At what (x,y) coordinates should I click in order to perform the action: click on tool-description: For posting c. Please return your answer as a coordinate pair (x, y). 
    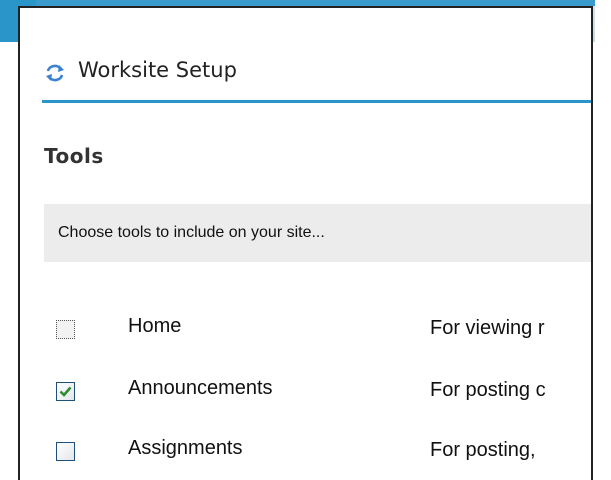
    Looking at the image, I should click on (488, 390).